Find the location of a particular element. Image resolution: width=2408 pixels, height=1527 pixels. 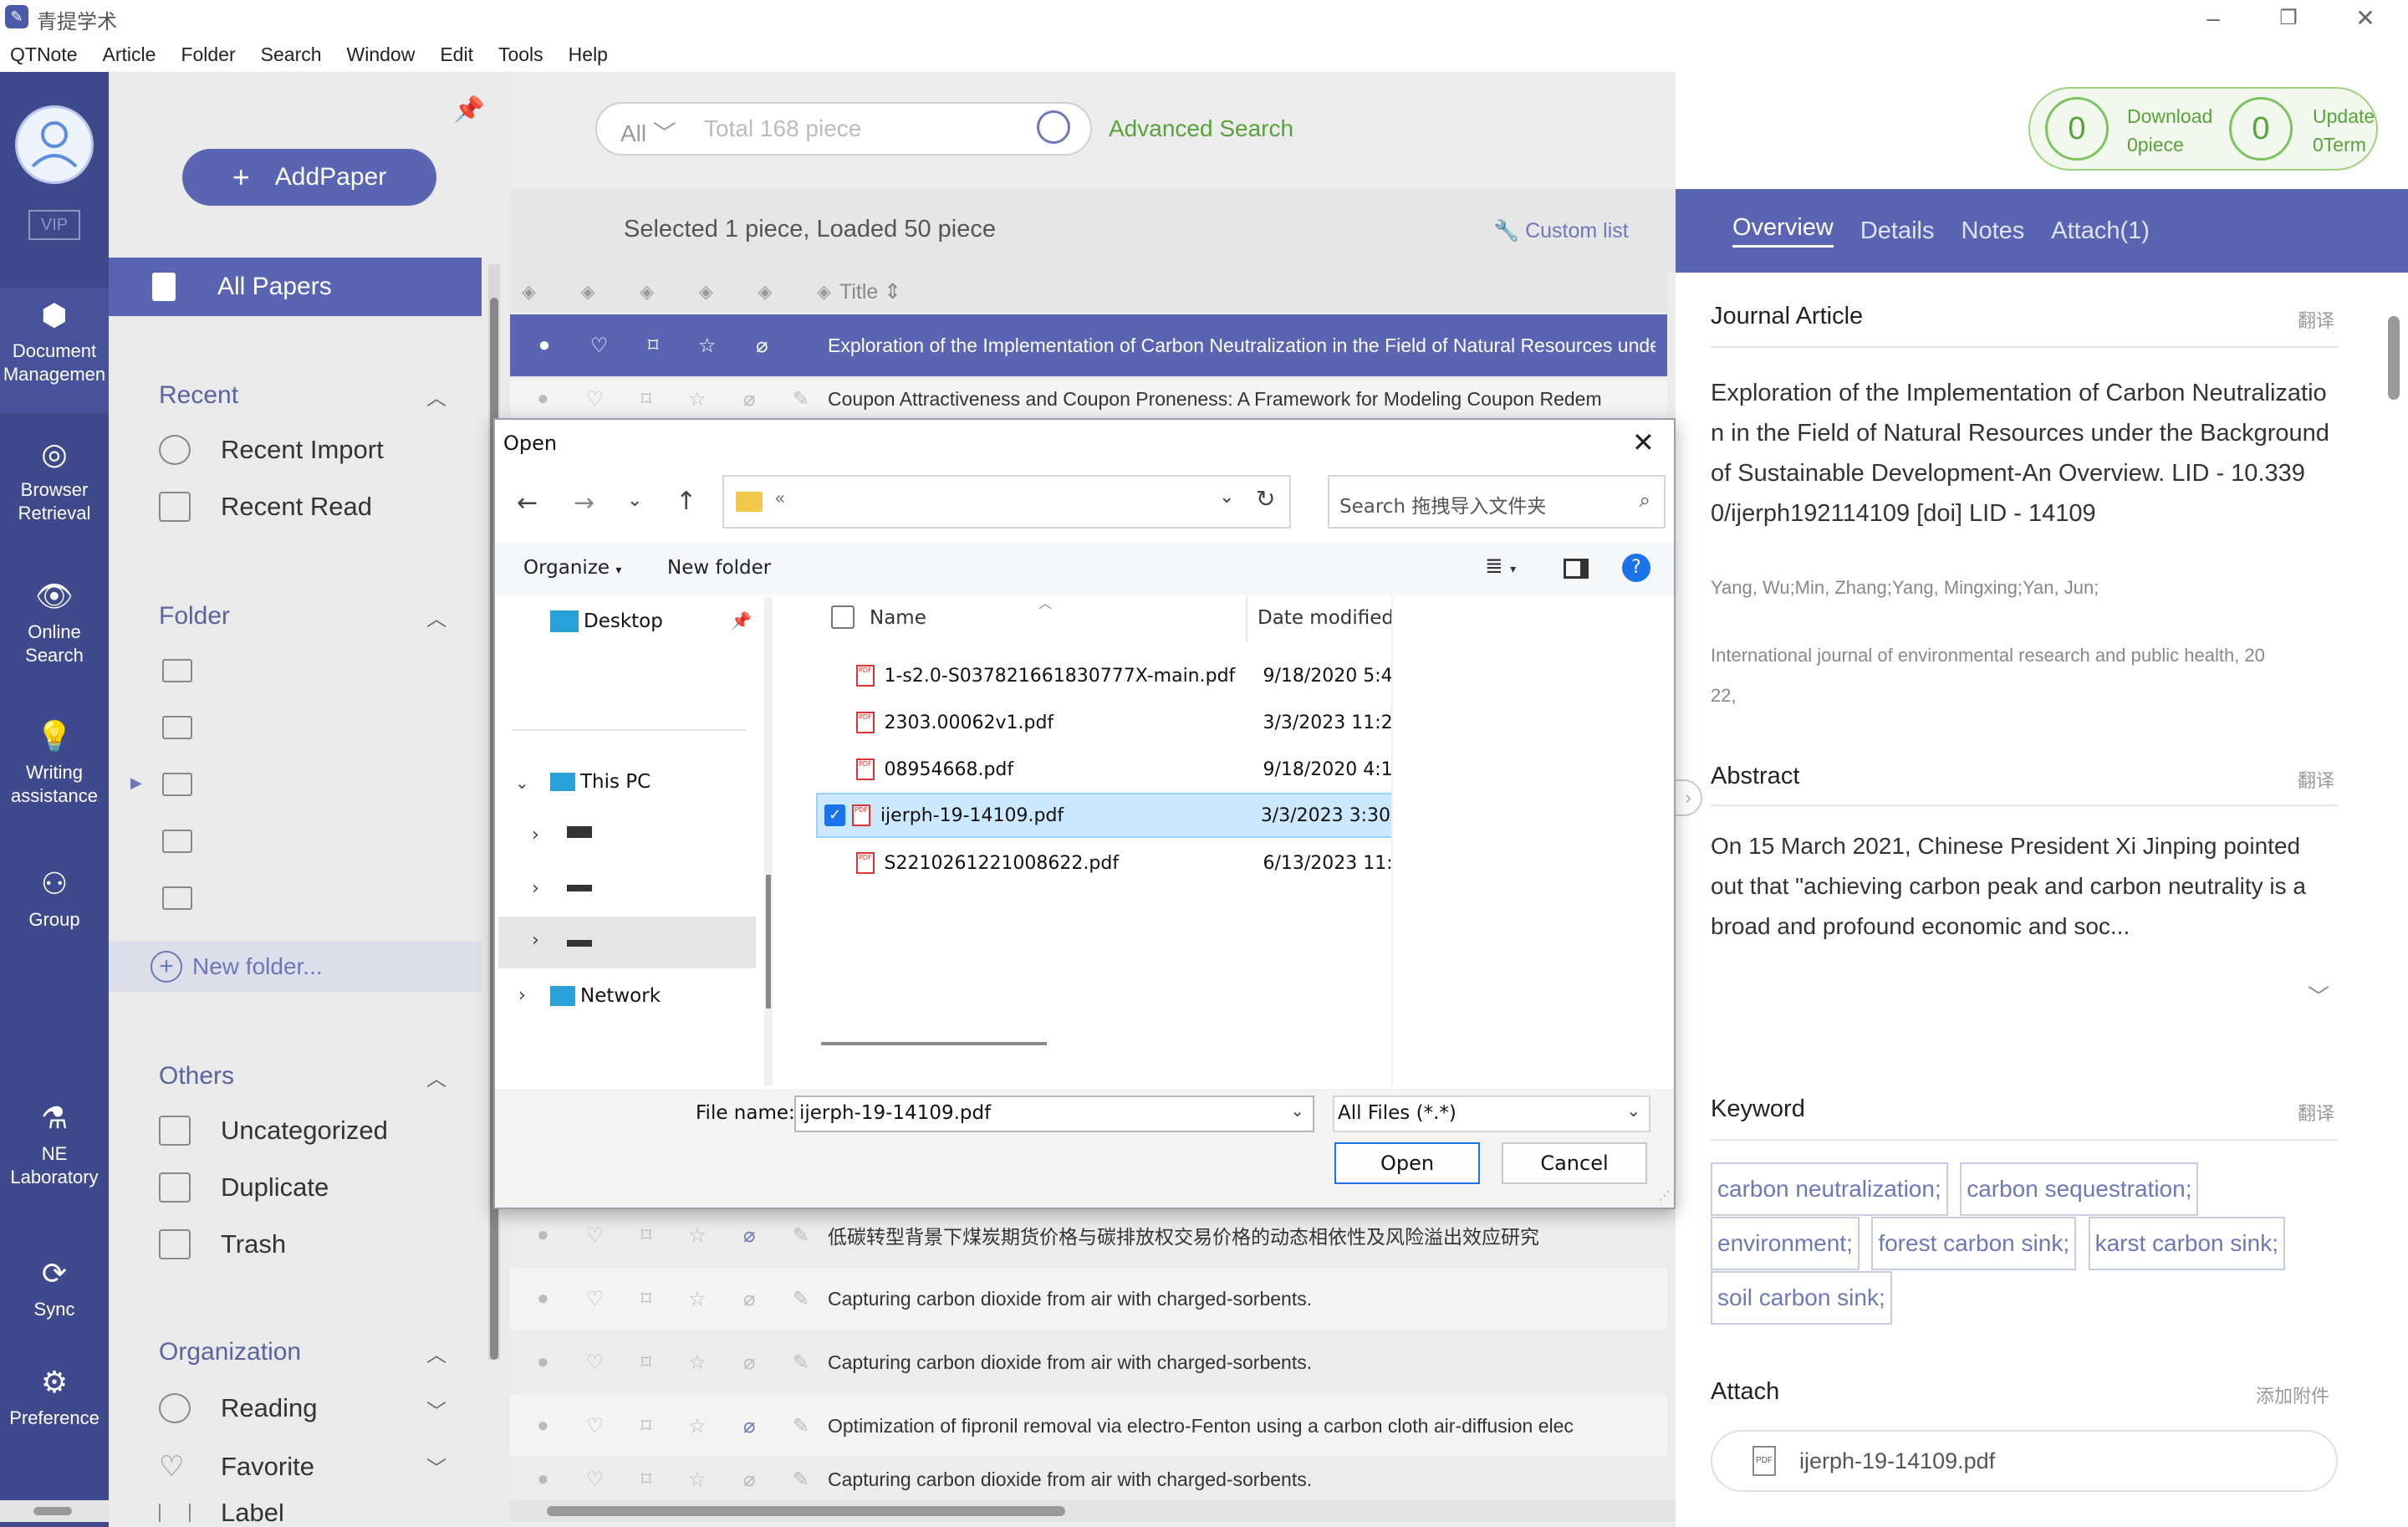

nav-browser-retrieval: ◎ Browser Retrieval is located at coordinates (54, 494).